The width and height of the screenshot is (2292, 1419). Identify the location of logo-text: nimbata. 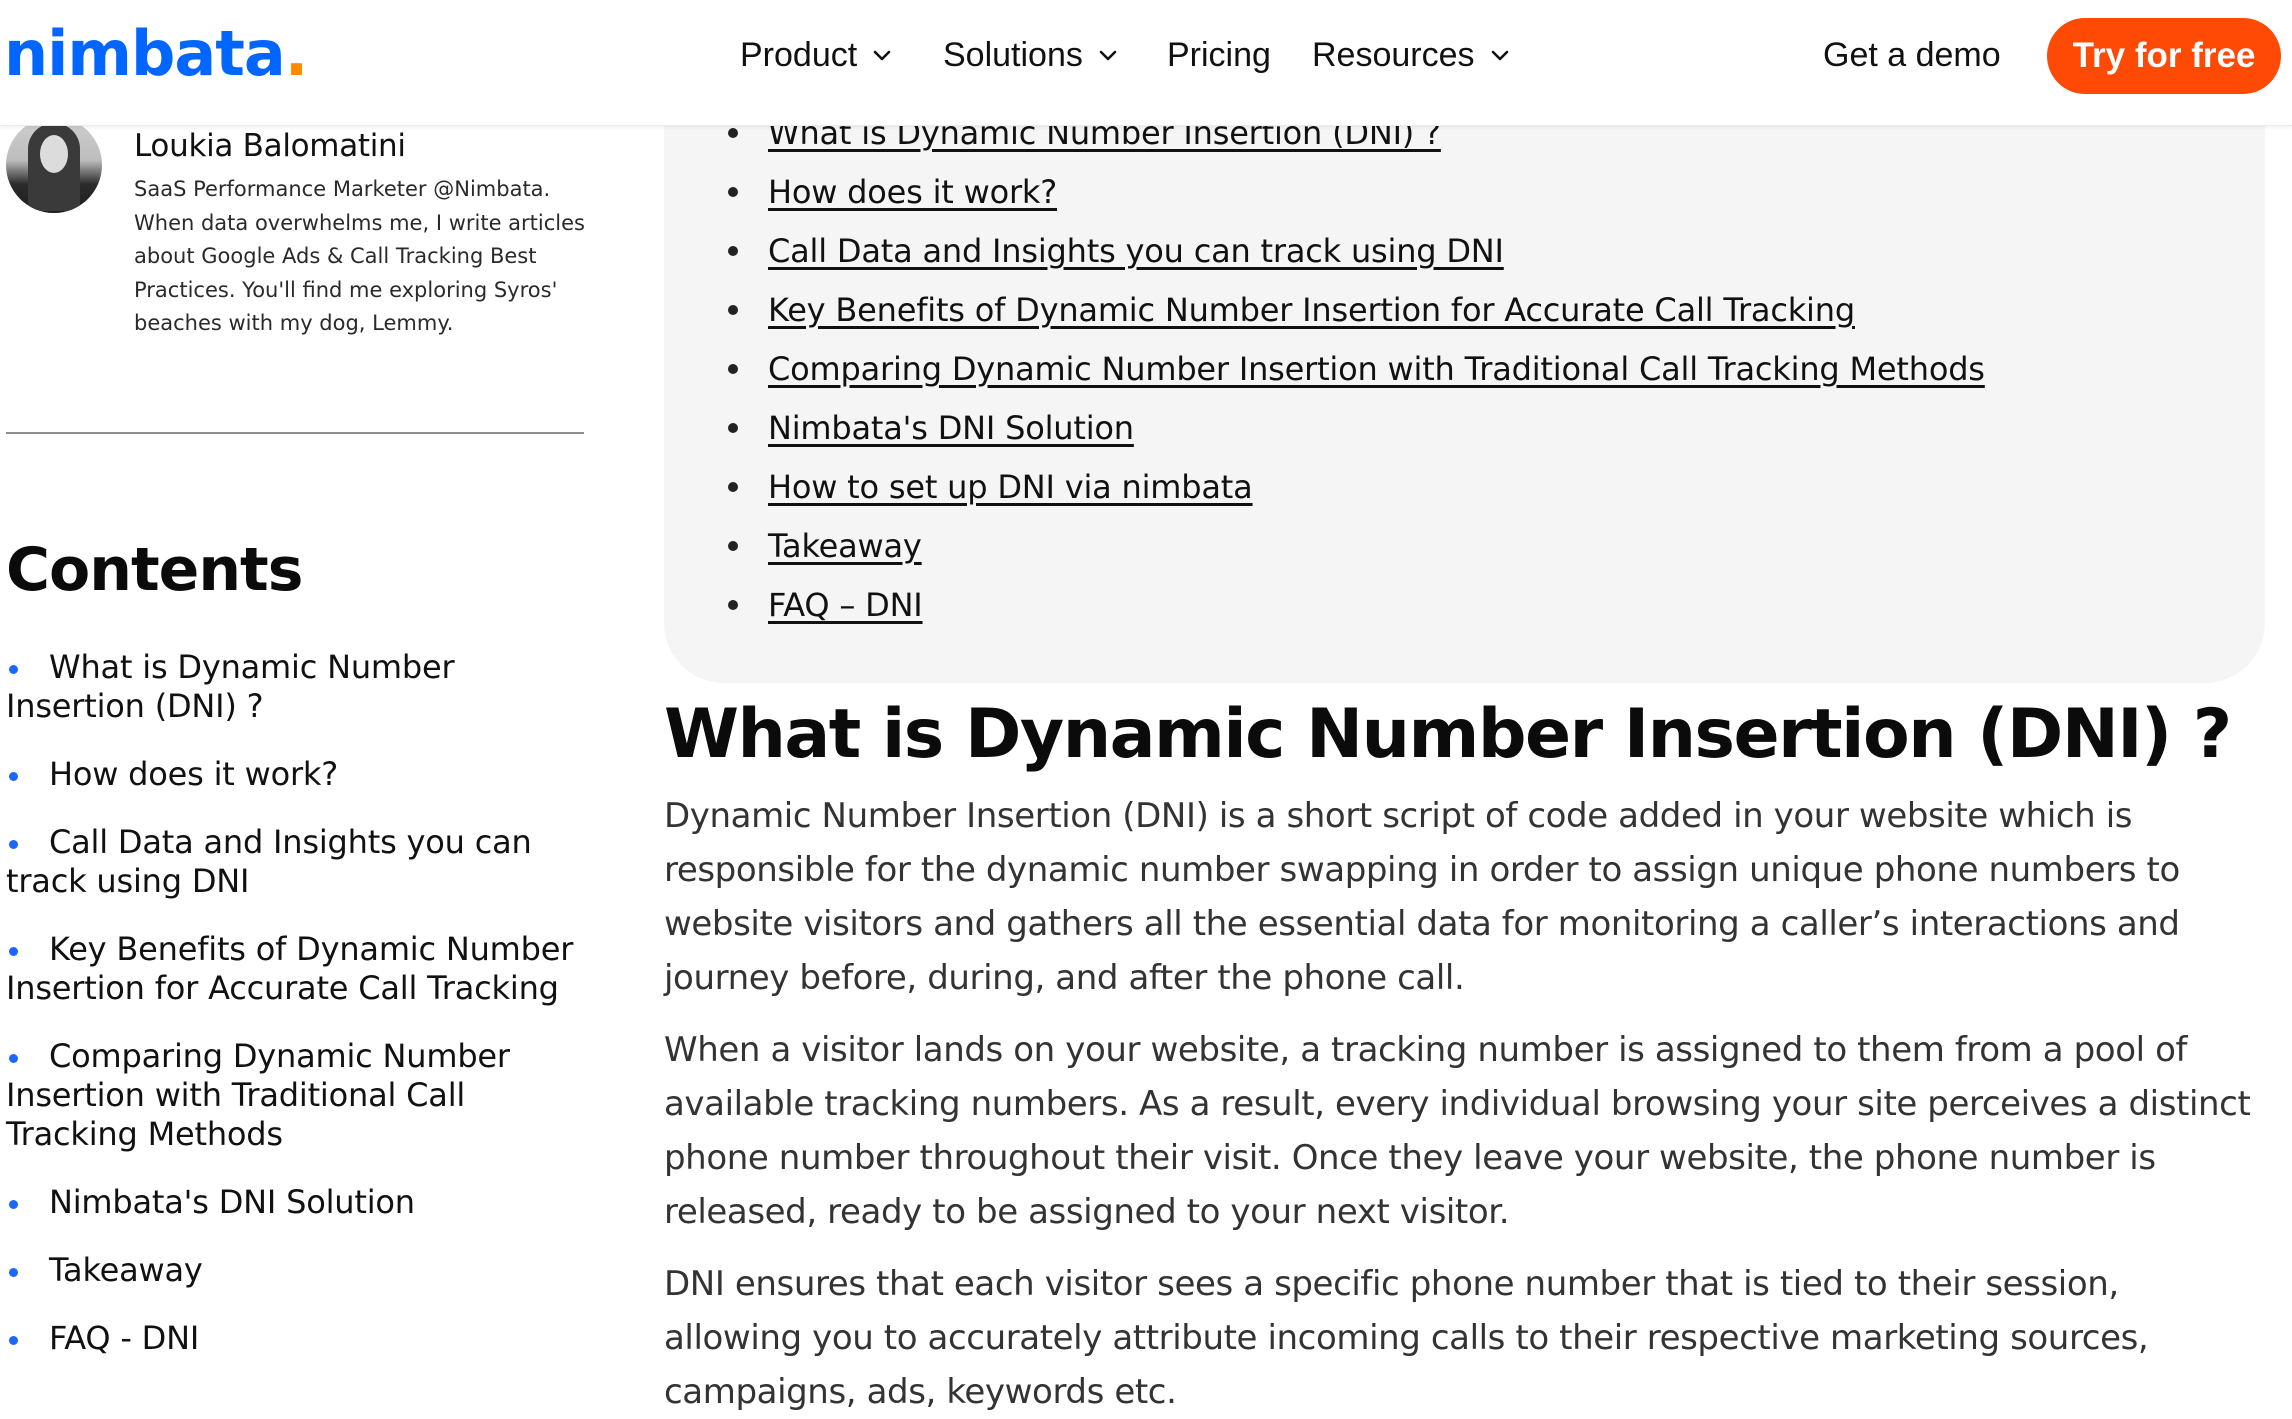
(145, 53).